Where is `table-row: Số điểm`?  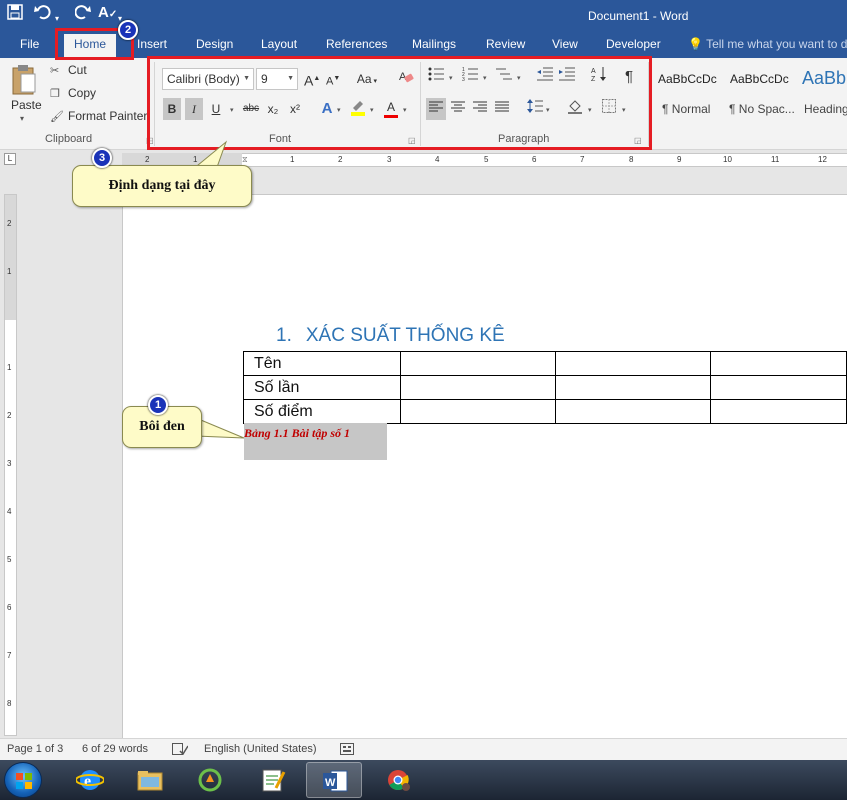 table-row: Số điểm is located at coordinates (544, 411).